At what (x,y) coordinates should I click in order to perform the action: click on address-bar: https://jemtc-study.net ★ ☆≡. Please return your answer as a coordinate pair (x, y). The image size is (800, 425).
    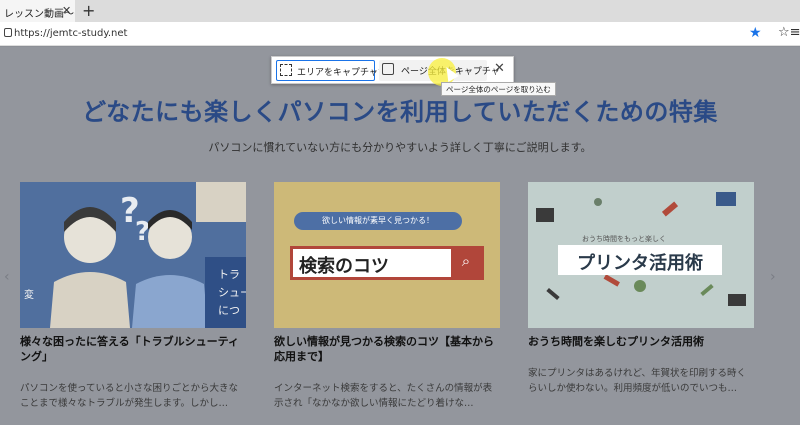
    Looking at the image, I should click on (400, 34).